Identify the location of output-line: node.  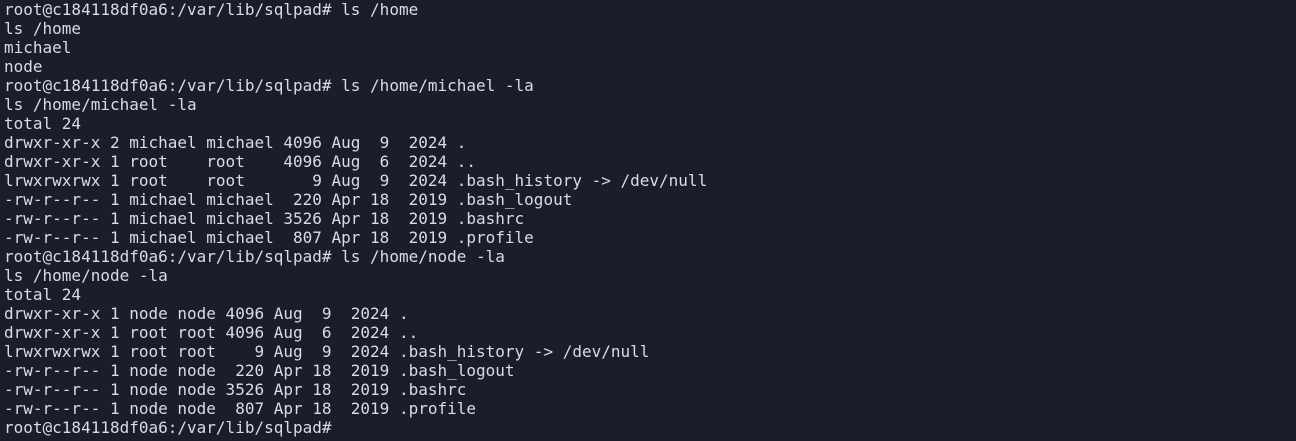
(23, 66).